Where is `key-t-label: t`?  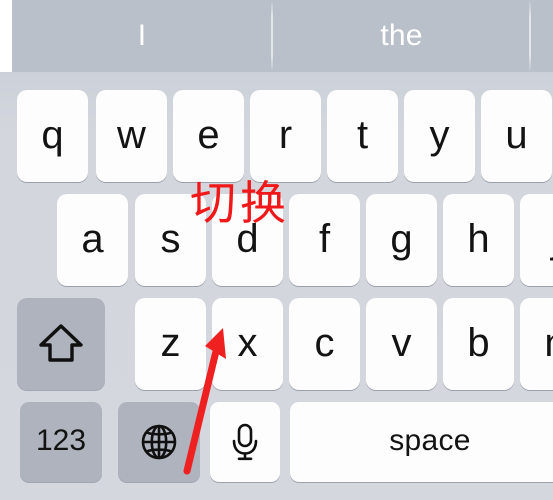
key-t-label: t is located at coordinates (362, 135).